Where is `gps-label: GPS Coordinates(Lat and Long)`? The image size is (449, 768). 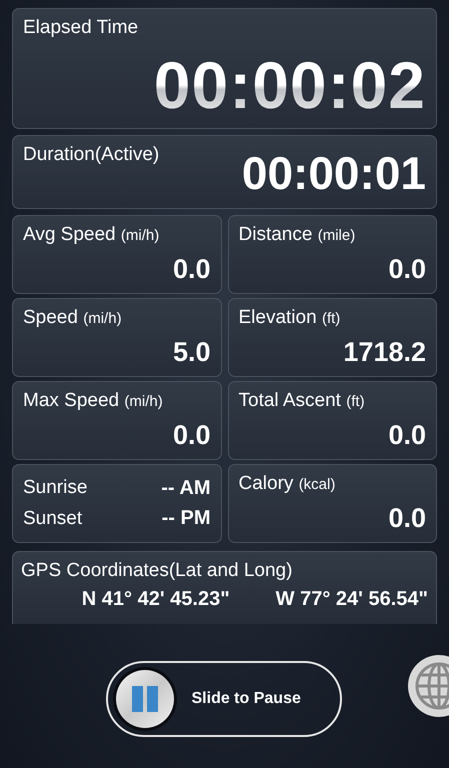 gps-label: GPS Coordinates(Lat and Long) is located at coordinates (156, 571).